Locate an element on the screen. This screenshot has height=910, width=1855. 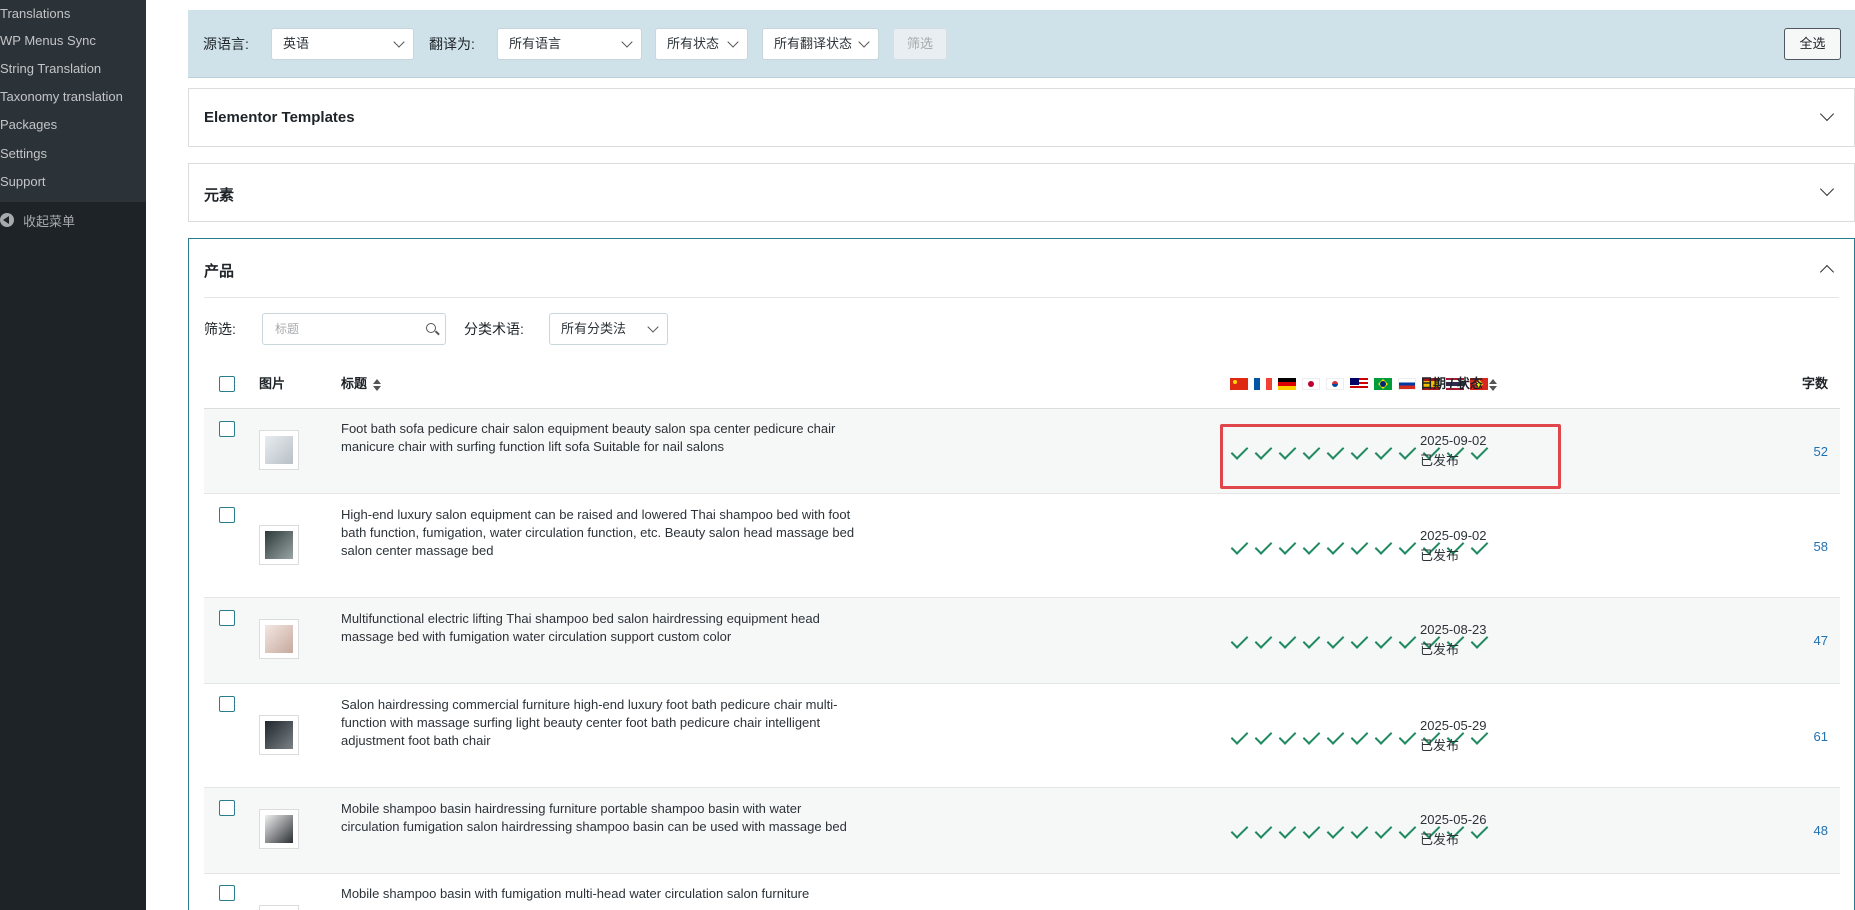
translation-status-select: 所有翻译状态 is located at coordinates (820, 44).